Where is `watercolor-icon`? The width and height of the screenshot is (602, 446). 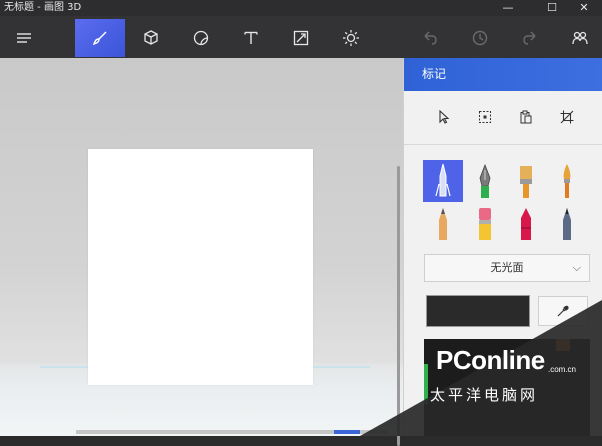
watercolor-icon is located at coordinates (567, 181).